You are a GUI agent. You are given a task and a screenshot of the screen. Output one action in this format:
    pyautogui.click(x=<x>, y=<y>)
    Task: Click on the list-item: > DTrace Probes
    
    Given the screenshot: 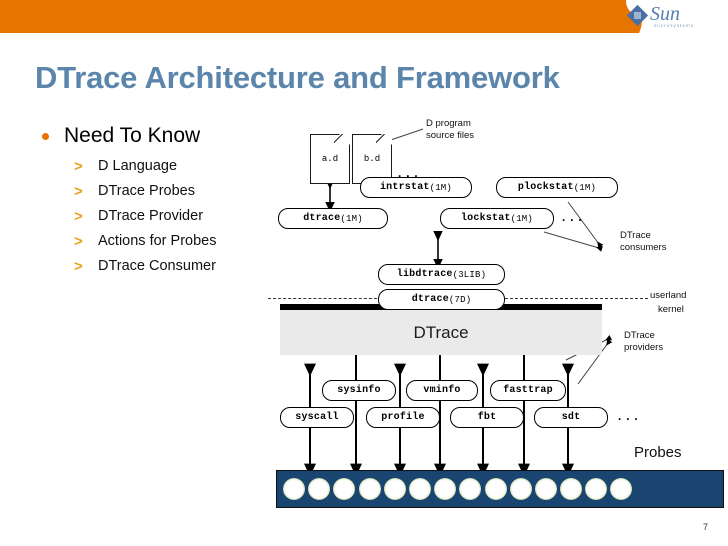 What is the action you would take?
    pyautogui.click(x=161, y=191)
    